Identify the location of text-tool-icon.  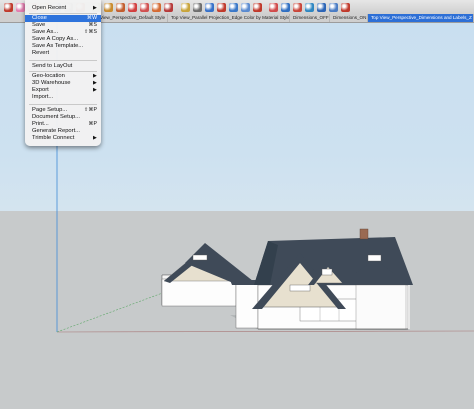
(197, 7).